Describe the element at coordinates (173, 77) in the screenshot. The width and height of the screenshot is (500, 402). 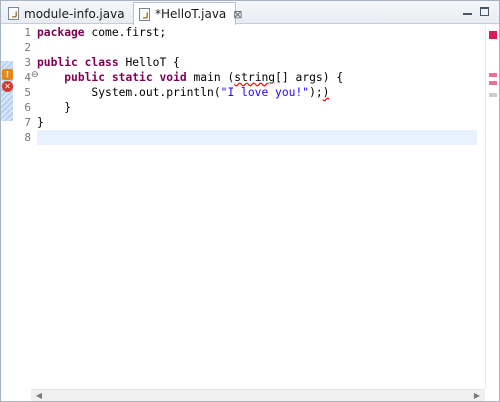
I see `keyword-token: void` at that location.